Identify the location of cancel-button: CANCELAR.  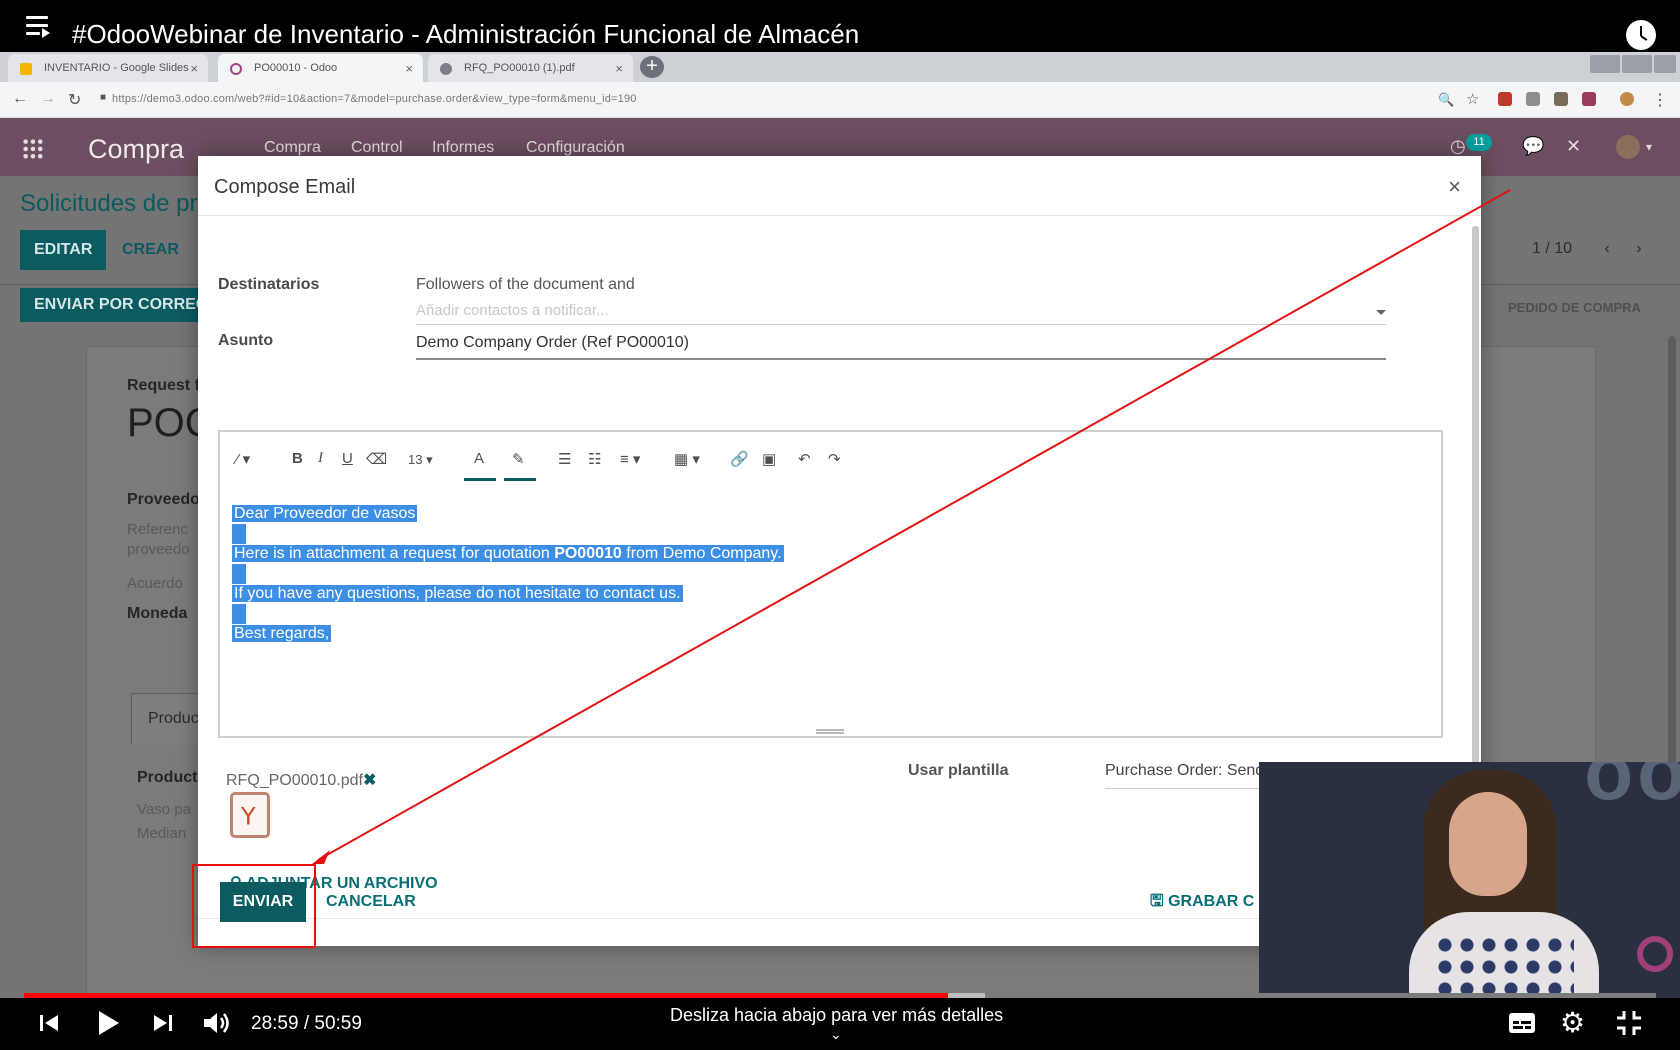
(371, 902).